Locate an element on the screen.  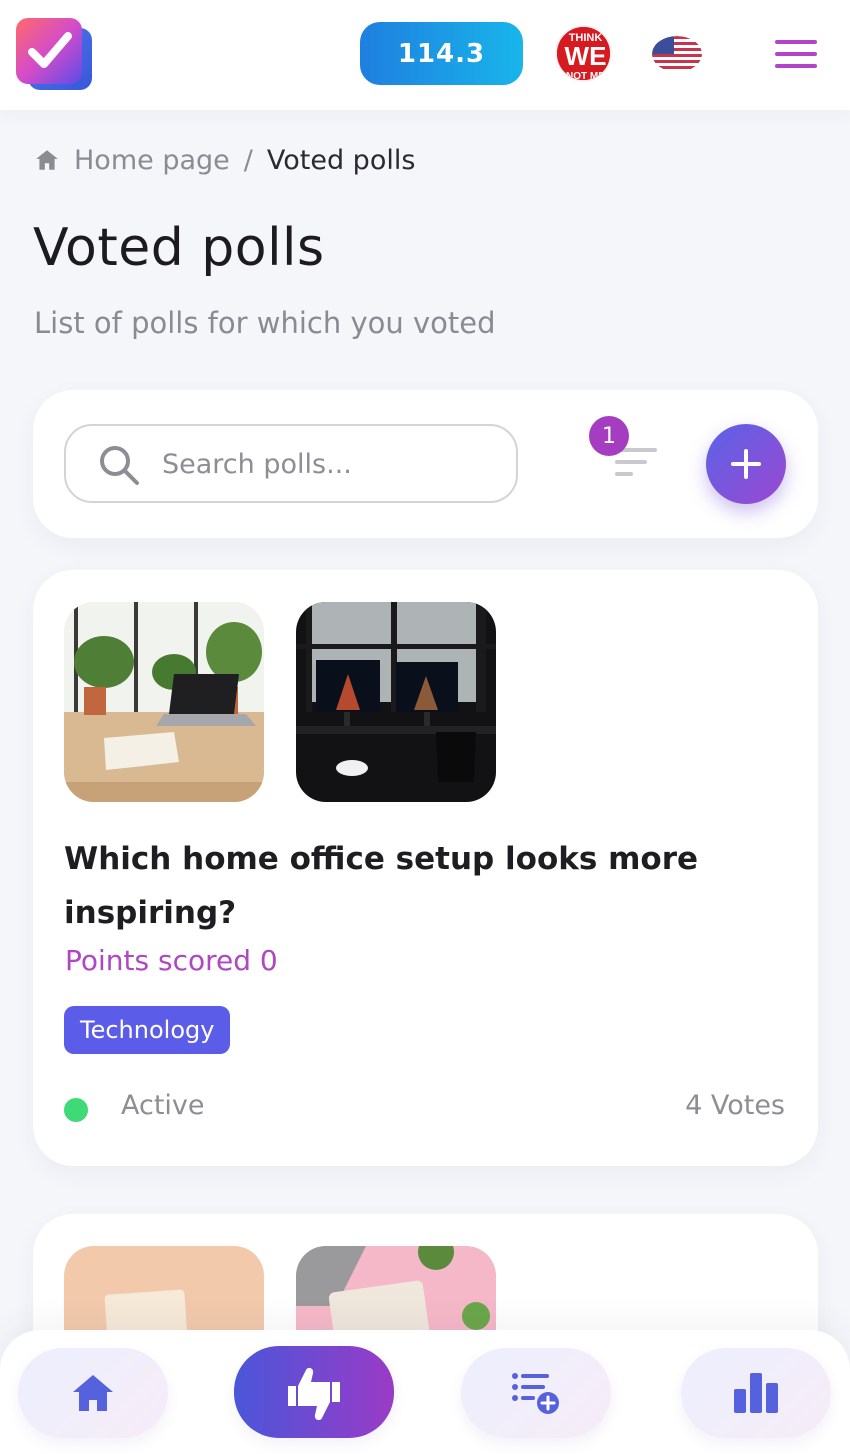
search-input is located at coordinates (332, 464).